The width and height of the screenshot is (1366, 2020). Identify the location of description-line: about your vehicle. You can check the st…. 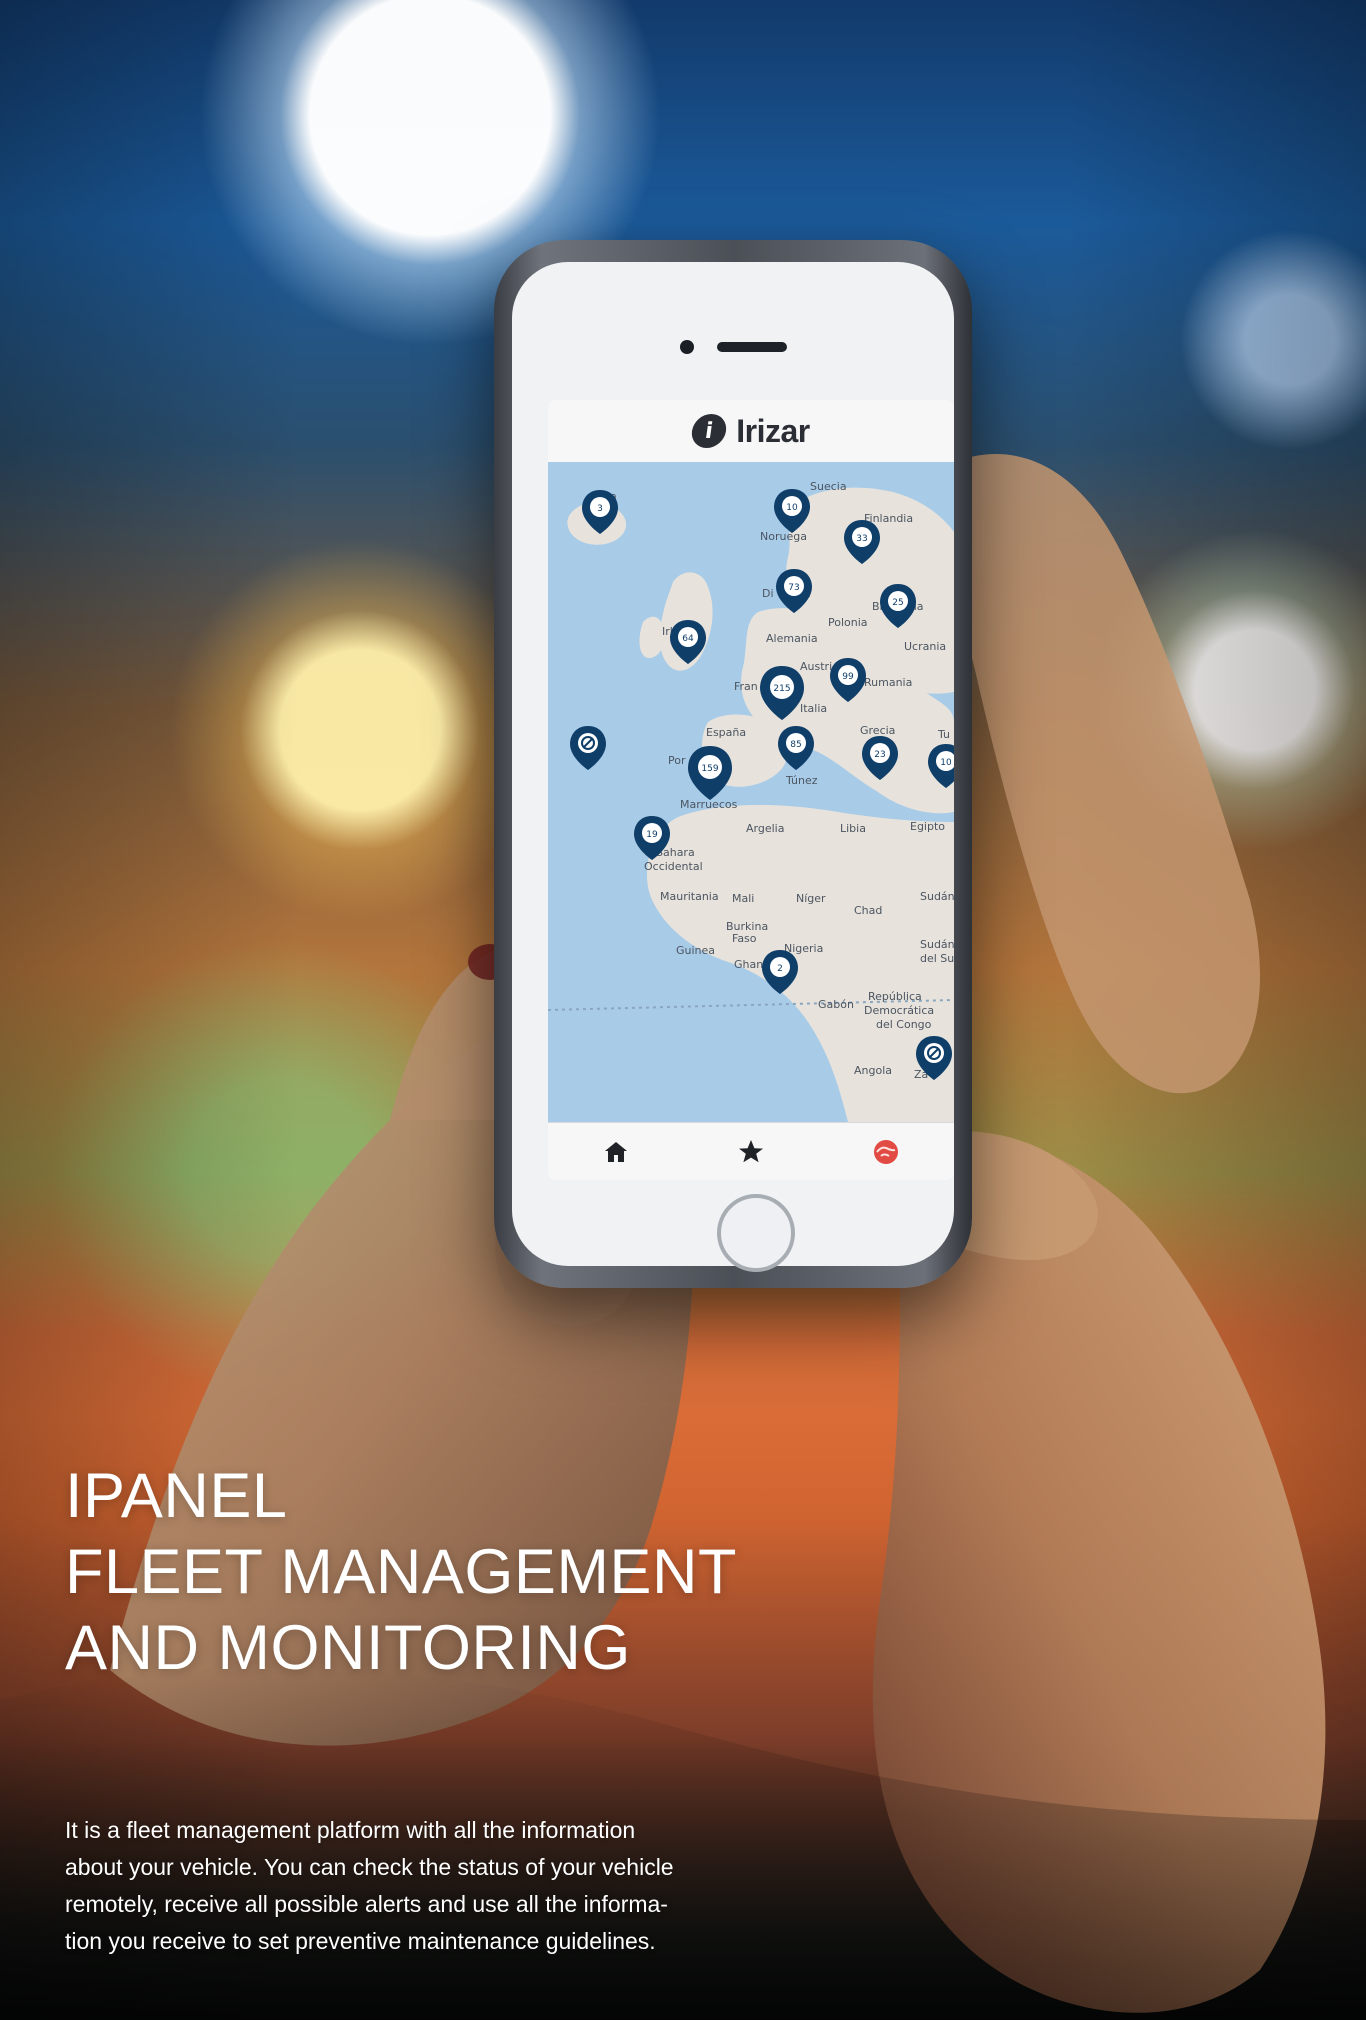
(369, 1867).